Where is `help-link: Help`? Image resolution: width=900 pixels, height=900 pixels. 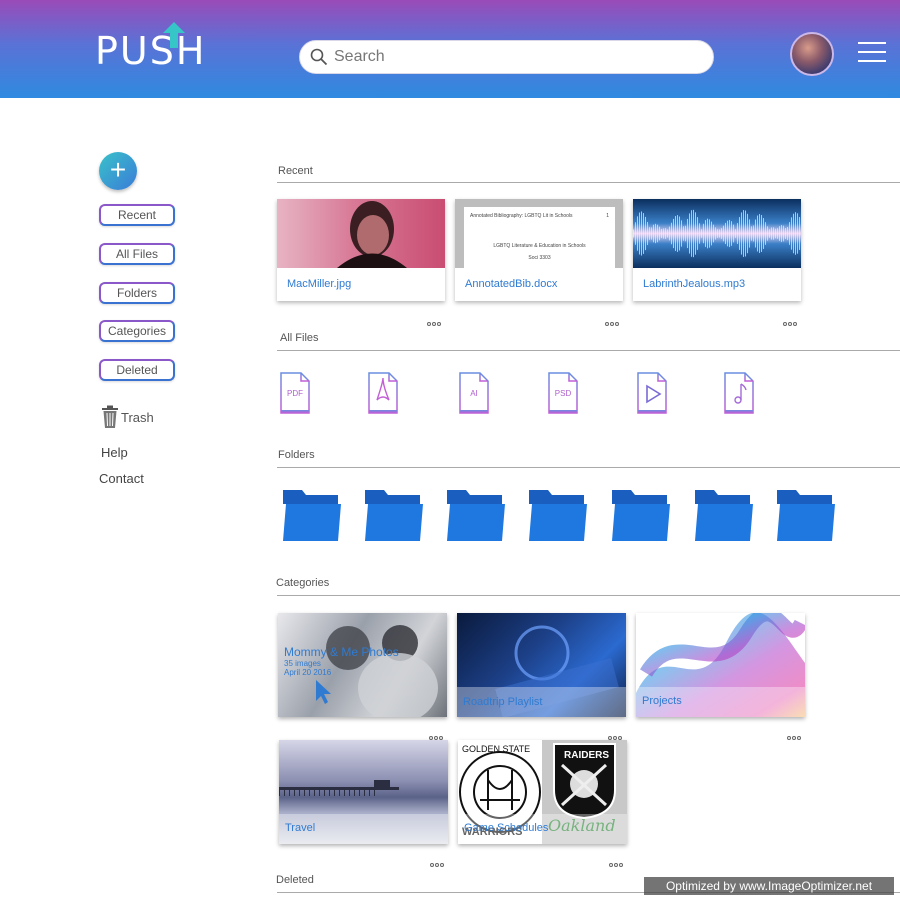
help-link: Help is located at coordinates (114, 452).